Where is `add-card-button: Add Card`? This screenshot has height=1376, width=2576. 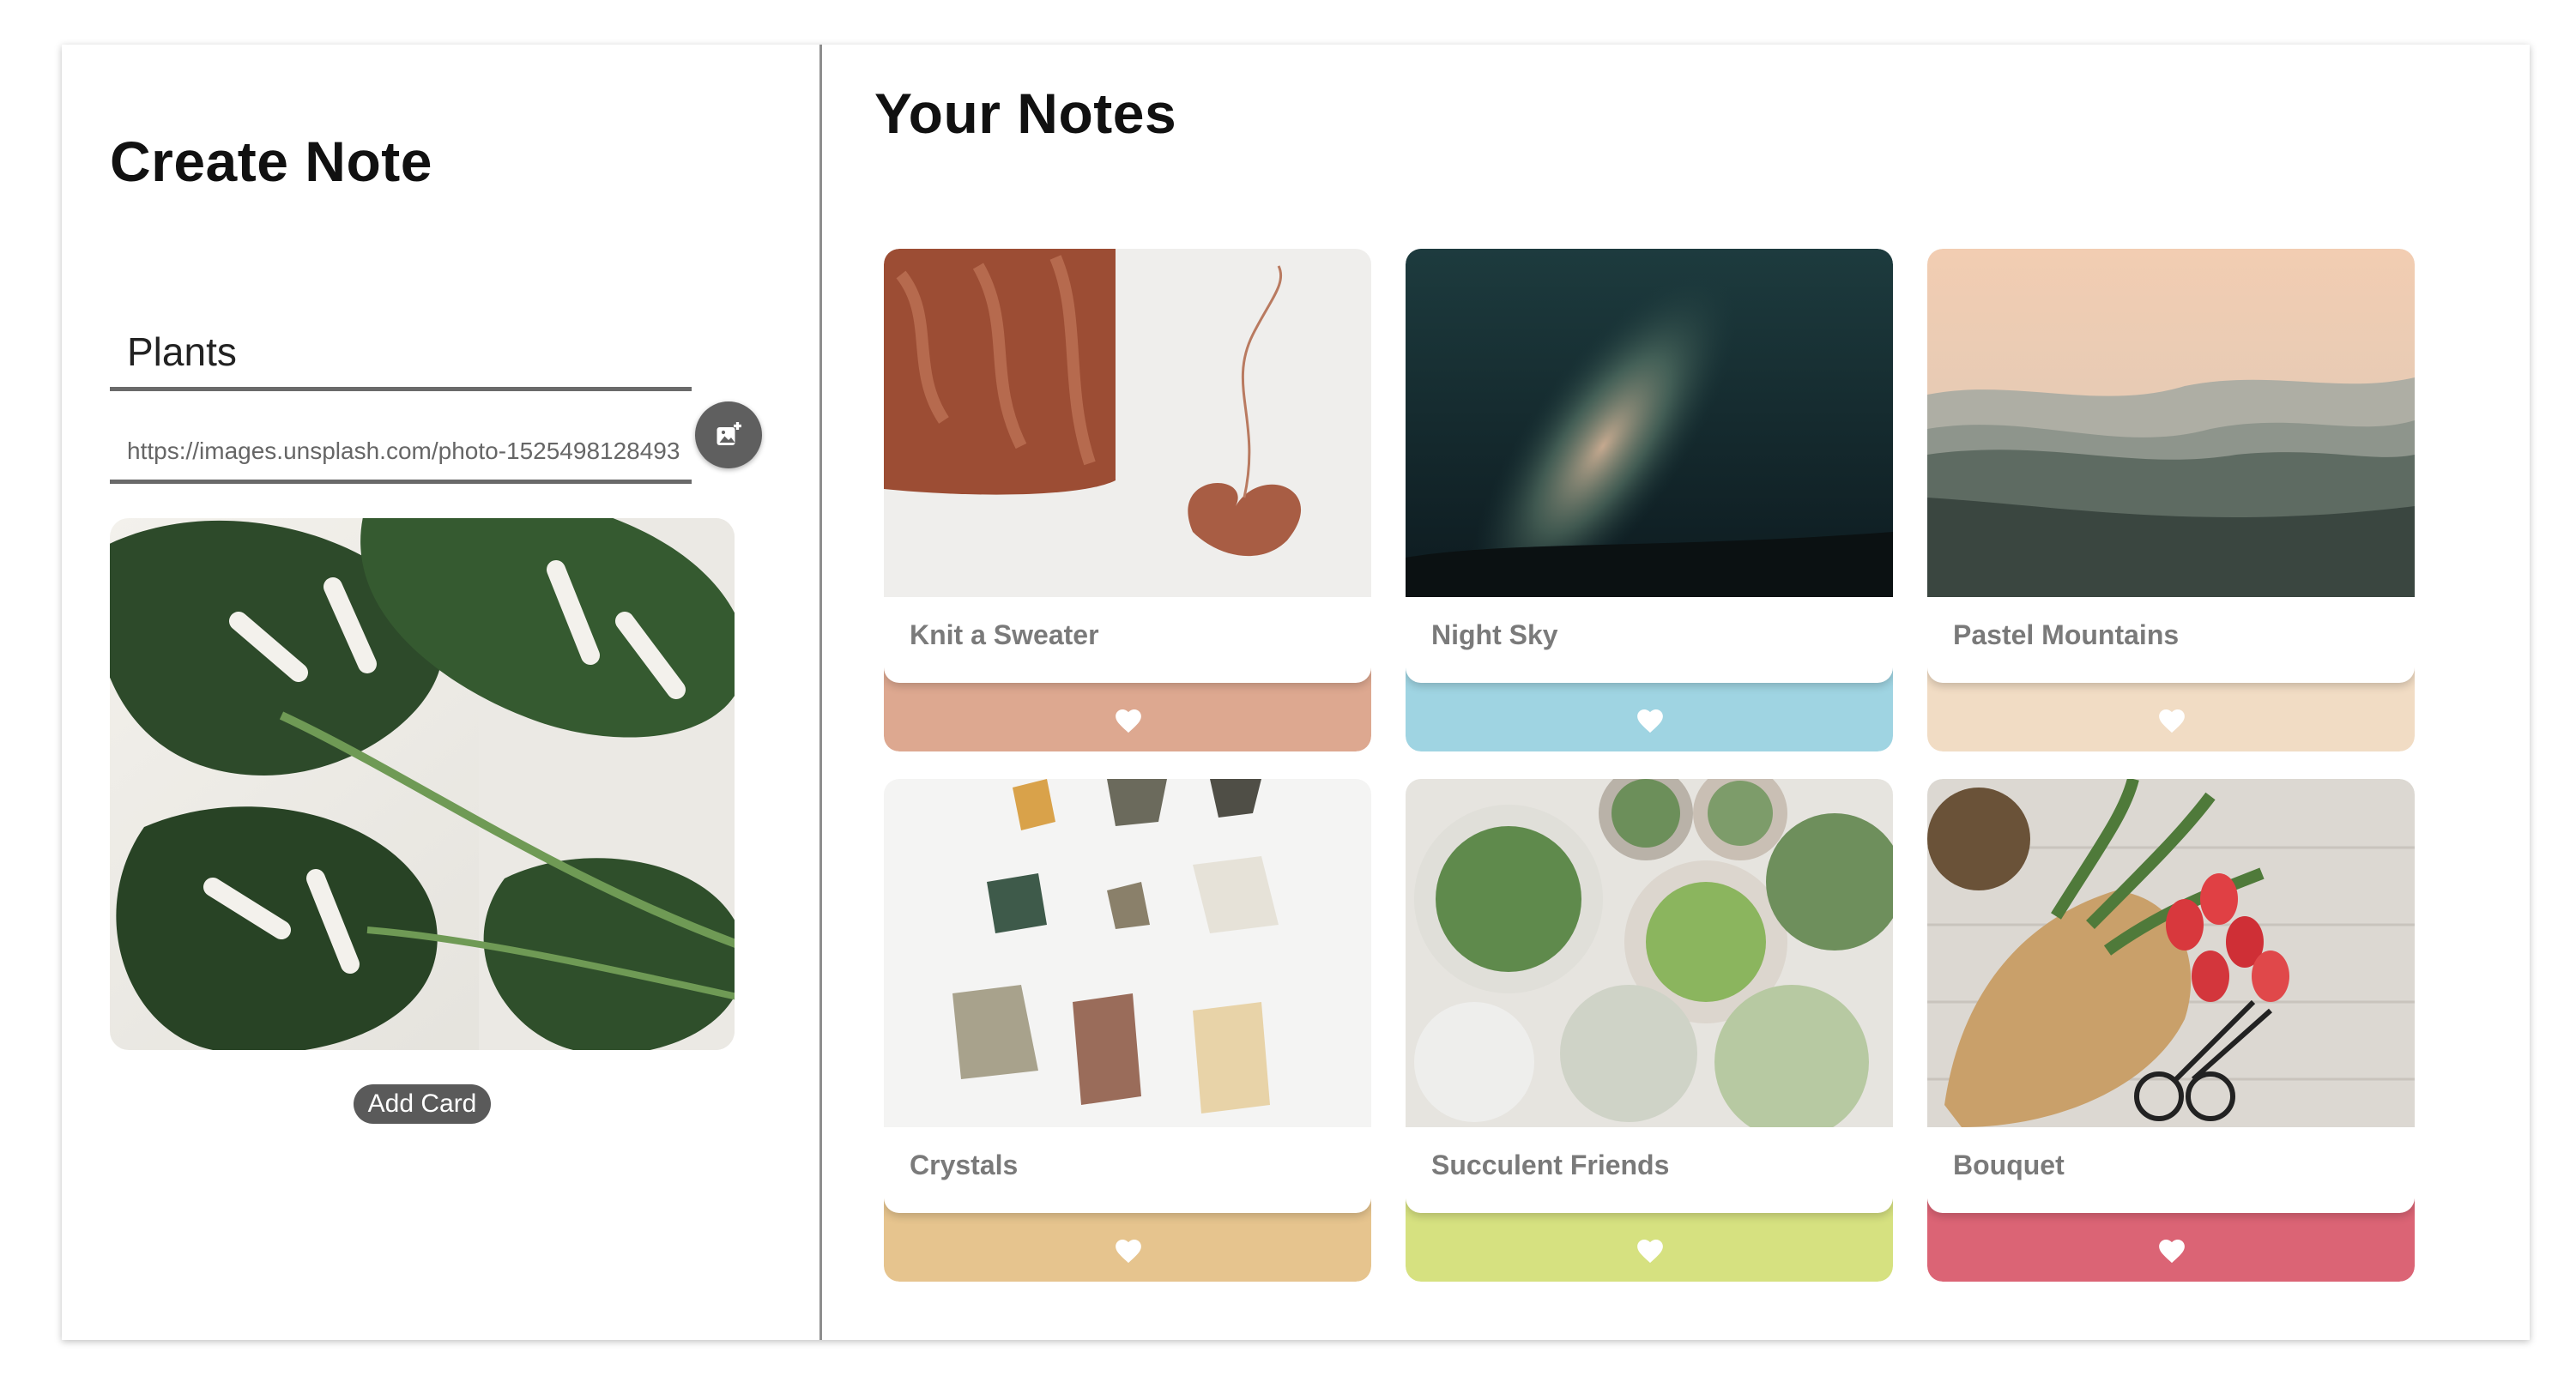
add-card-button: Add Card is located at coordinates (422, 1104).